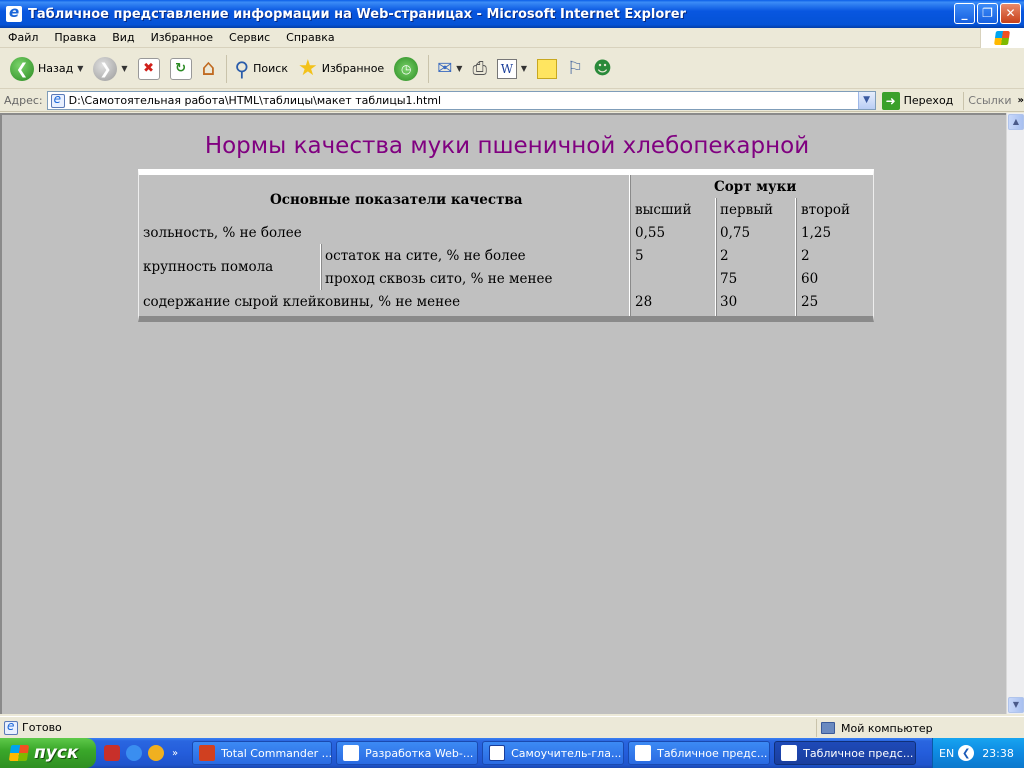 This screenshot has height=768, width=1024. Describe the element at coordinates (105, 68) in the screenshot. I see `forward-arrow-icon: ❯` at that location.